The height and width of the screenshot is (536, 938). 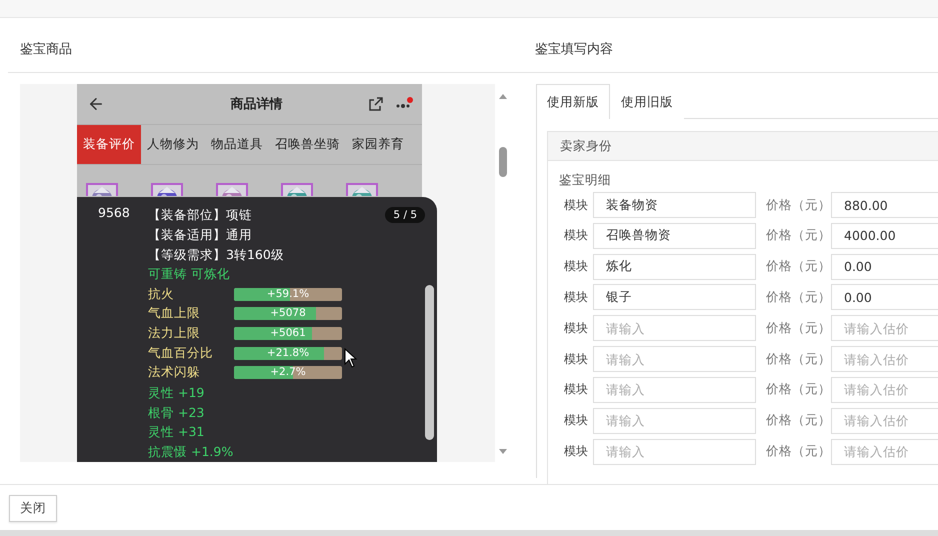 What do you see at coordinates (288, 294) in the screenshot?
I see `stat-value: +59.1%` at bounding box center [288, 294].